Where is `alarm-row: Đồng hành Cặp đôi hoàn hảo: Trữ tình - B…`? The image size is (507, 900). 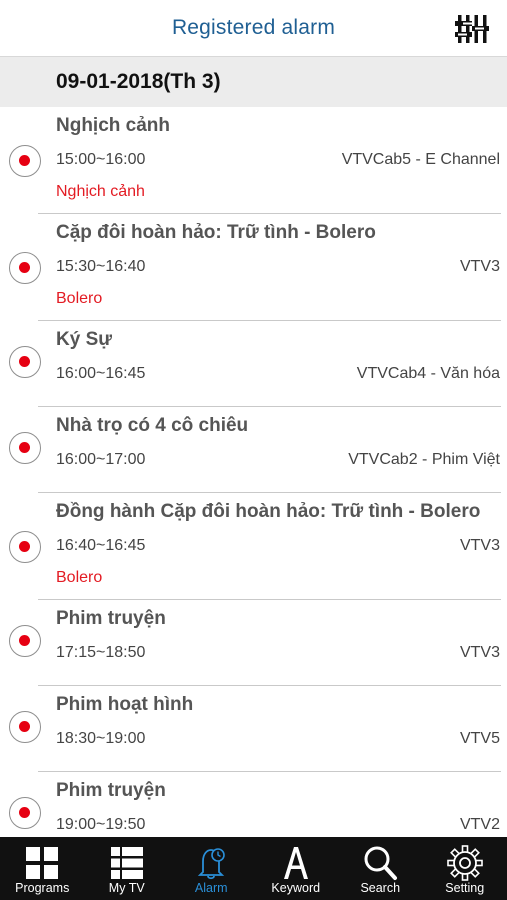
alarm-row: Đồng hành Cặp đôi hoàn hảo: Trữ tình - B… is located at coordinates (253, 546).